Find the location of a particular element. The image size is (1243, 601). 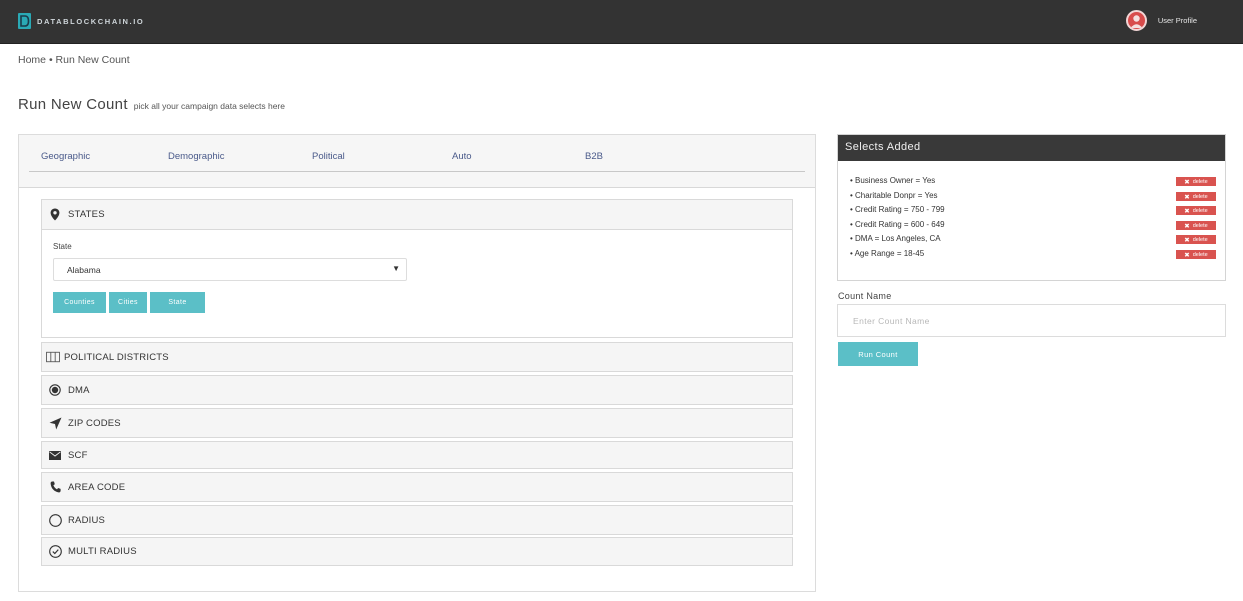

tab-b2b: B2B is located at coordinates (594, 156).